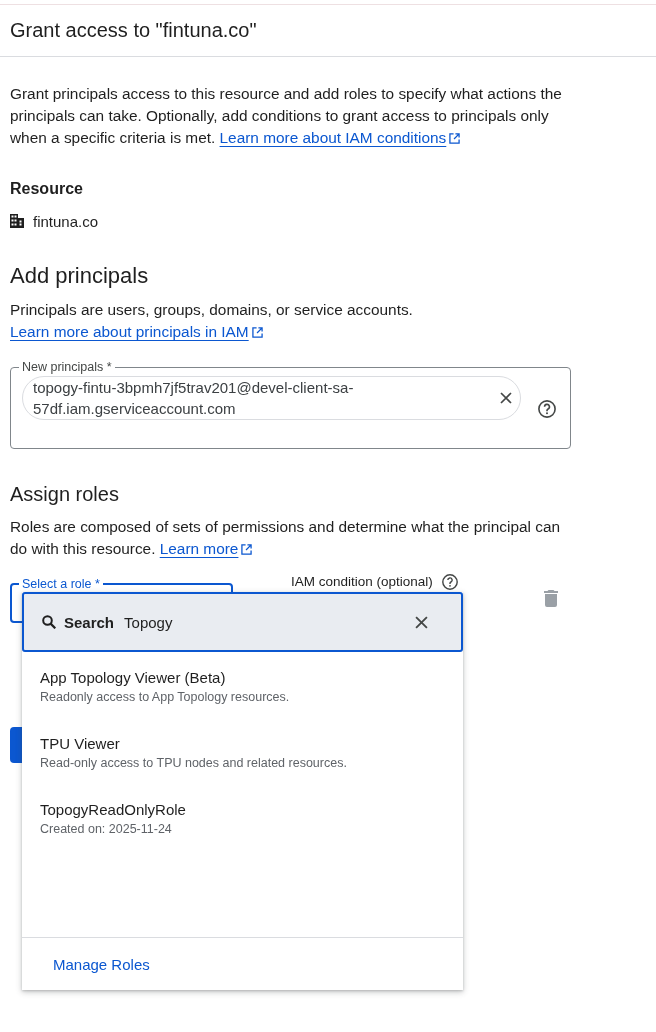 The width and height of the screenshot is (656, 1032). What do you see at coordinates (64, 494) in the screenshot?
I see `section-heading: Assign roles` at bounding box center [64, 494].